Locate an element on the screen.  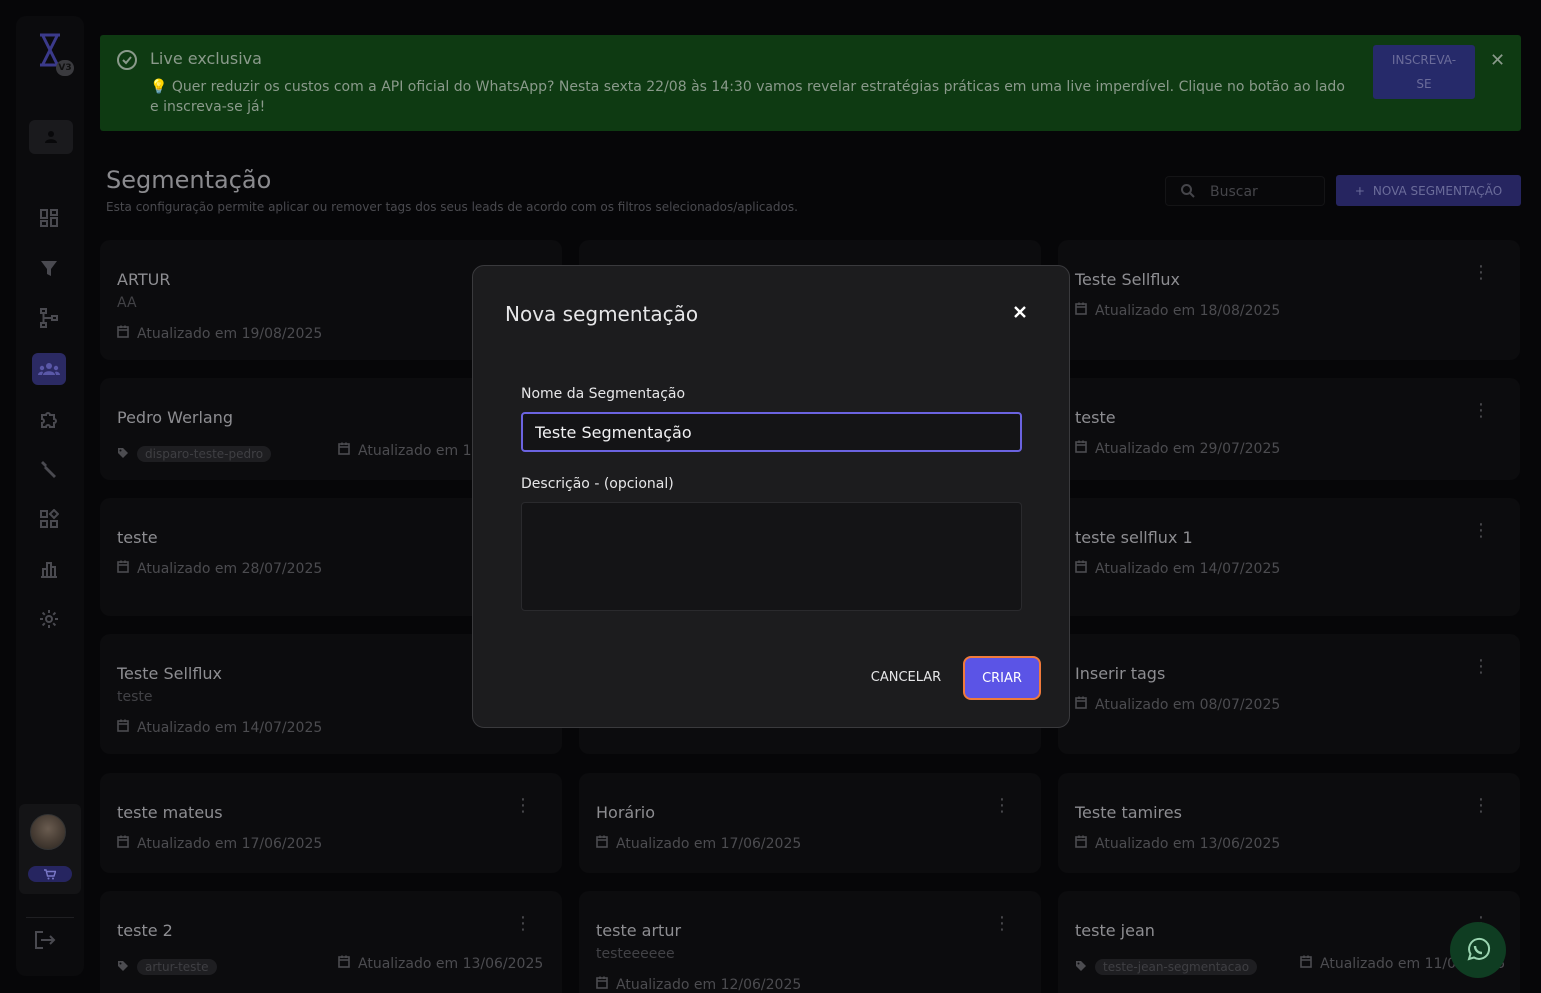
segmentation-description-input is located at coordinates (771, 556).